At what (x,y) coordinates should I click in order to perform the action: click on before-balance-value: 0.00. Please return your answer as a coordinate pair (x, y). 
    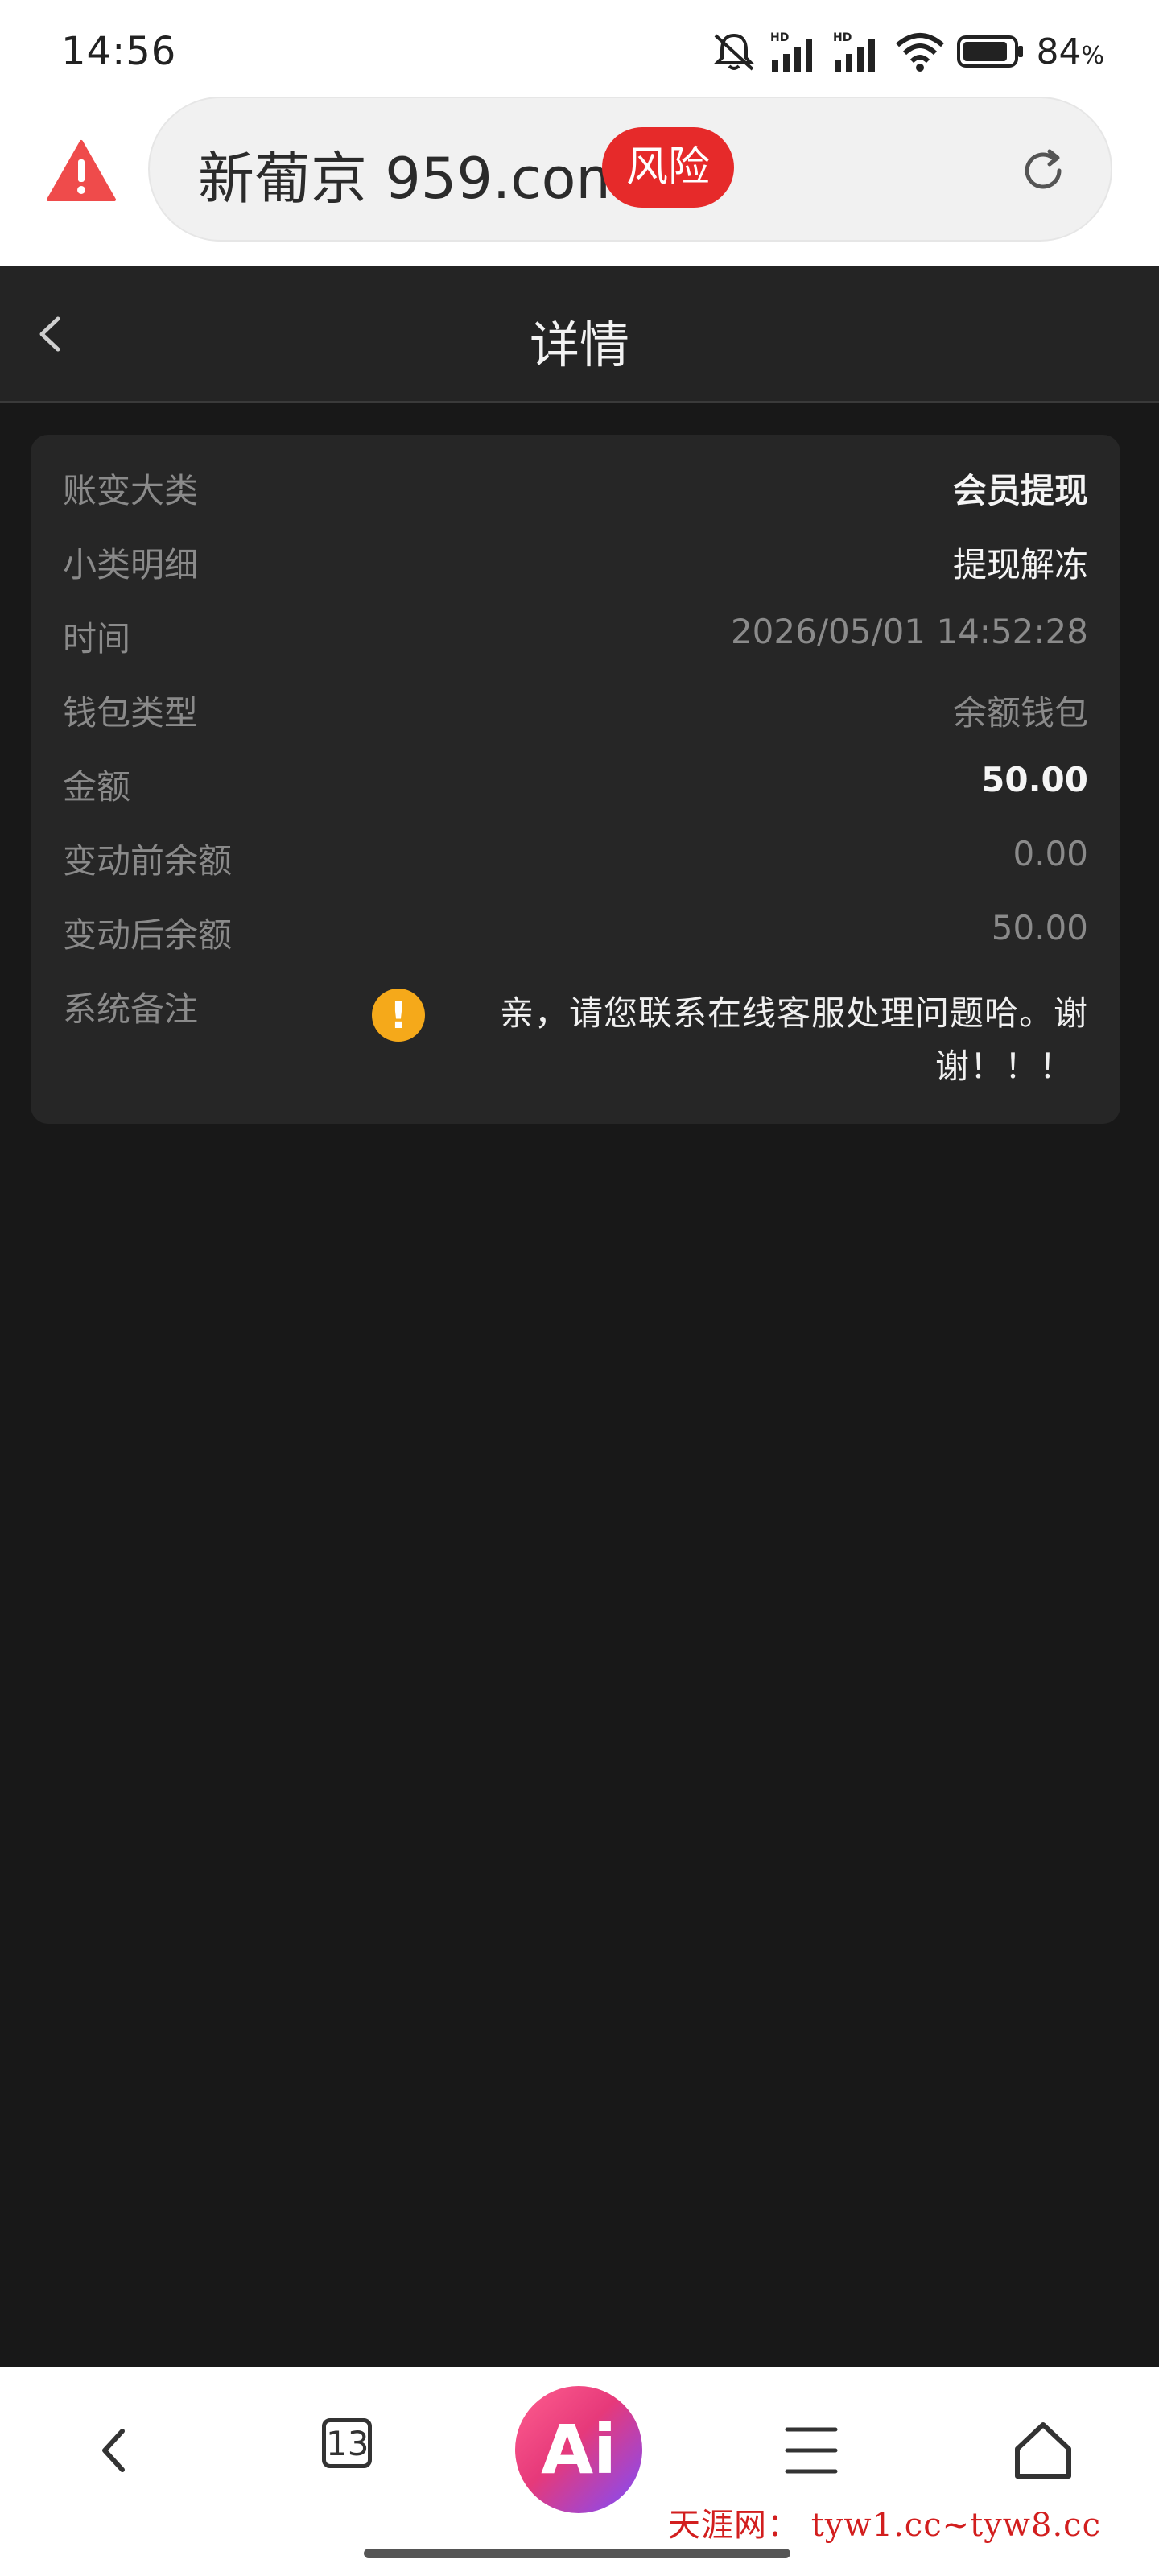
    Looking at the image, I should click on (1050, 853).